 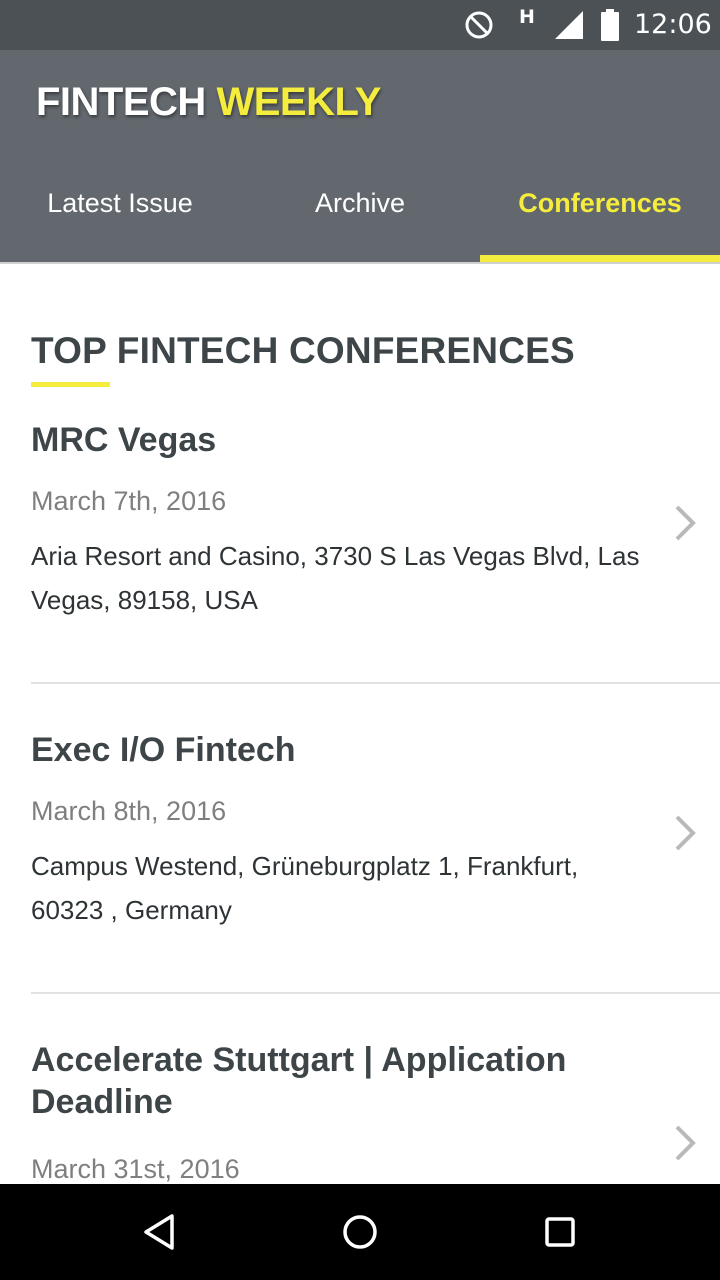 I want to click on brand-weekly: WEEKLY, so click(x=298, y=102).